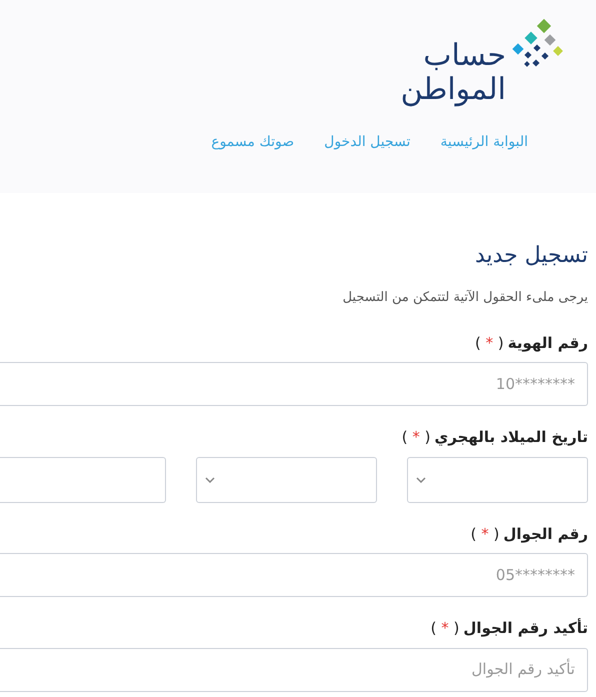  What do you see at coordinates (367, 142) in the screenshot?
I see `nav-link: تسجيل الدخول` at bounding box center [367, 142].